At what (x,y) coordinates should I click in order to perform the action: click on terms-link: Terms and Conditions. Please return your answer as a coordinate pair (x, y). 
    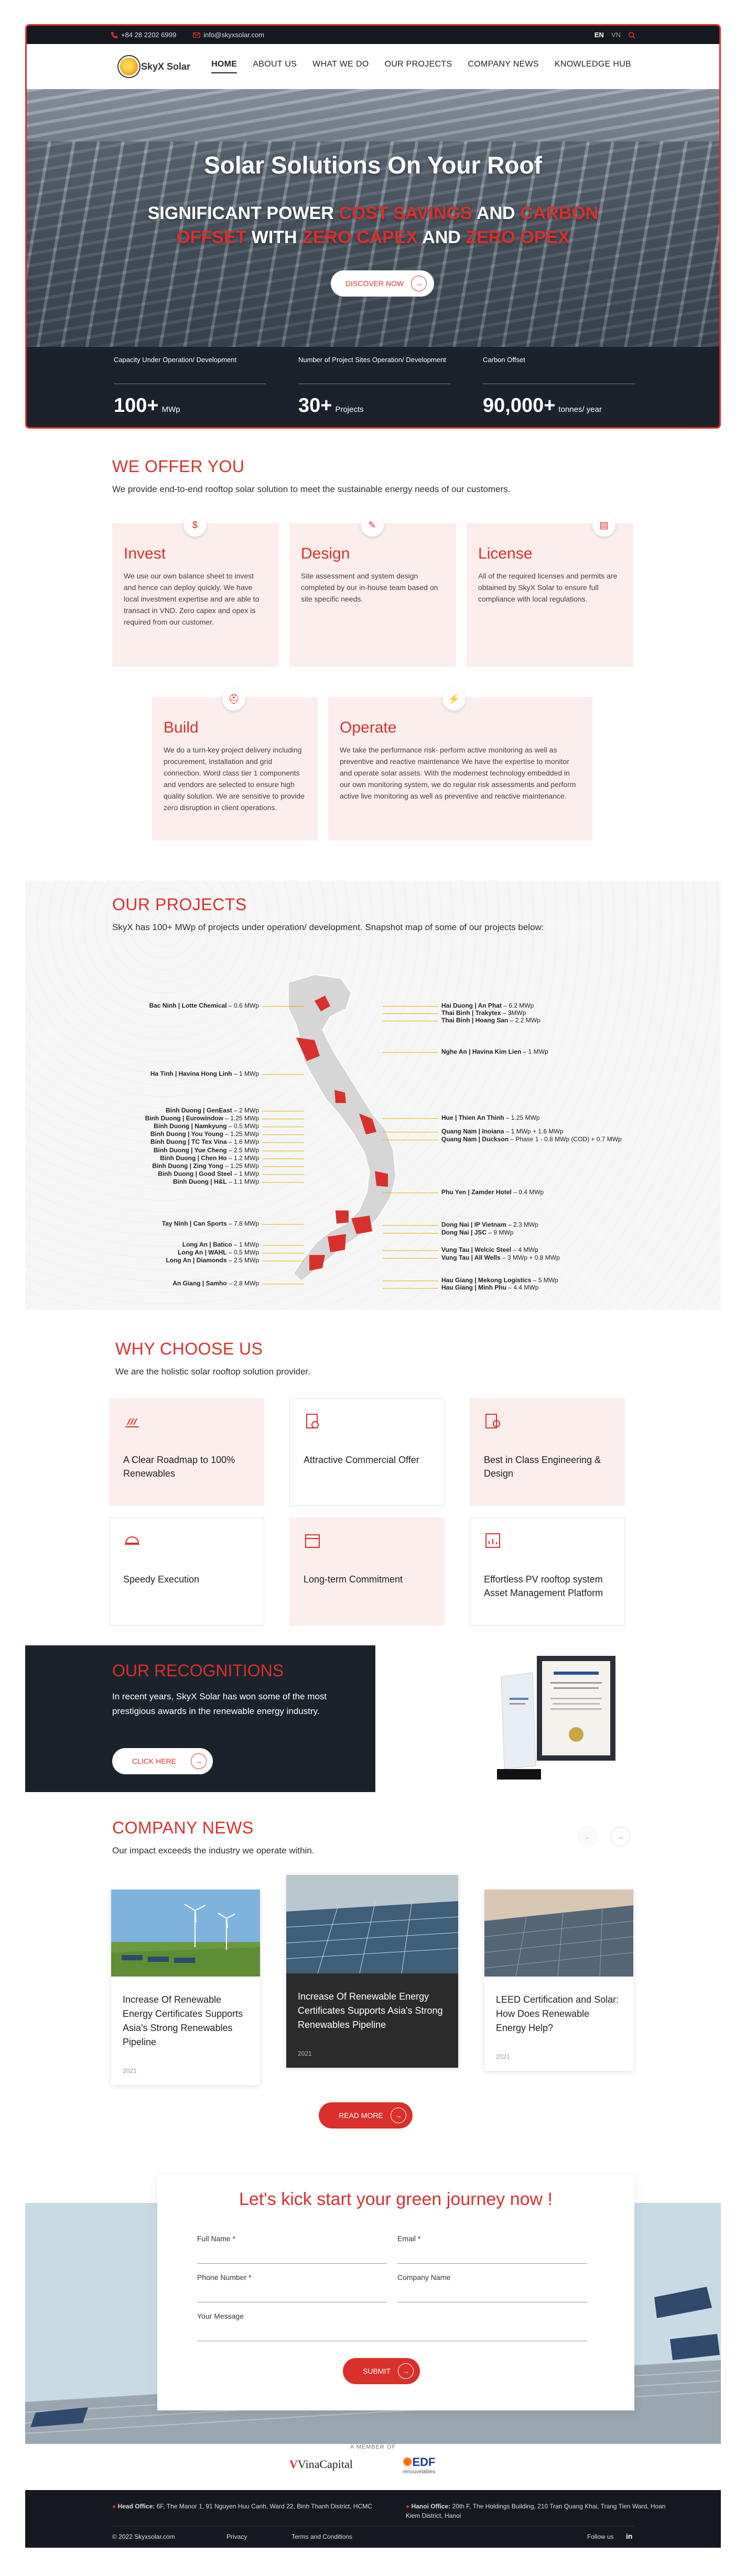
    Looking at the image, I should click on (322, 2536).